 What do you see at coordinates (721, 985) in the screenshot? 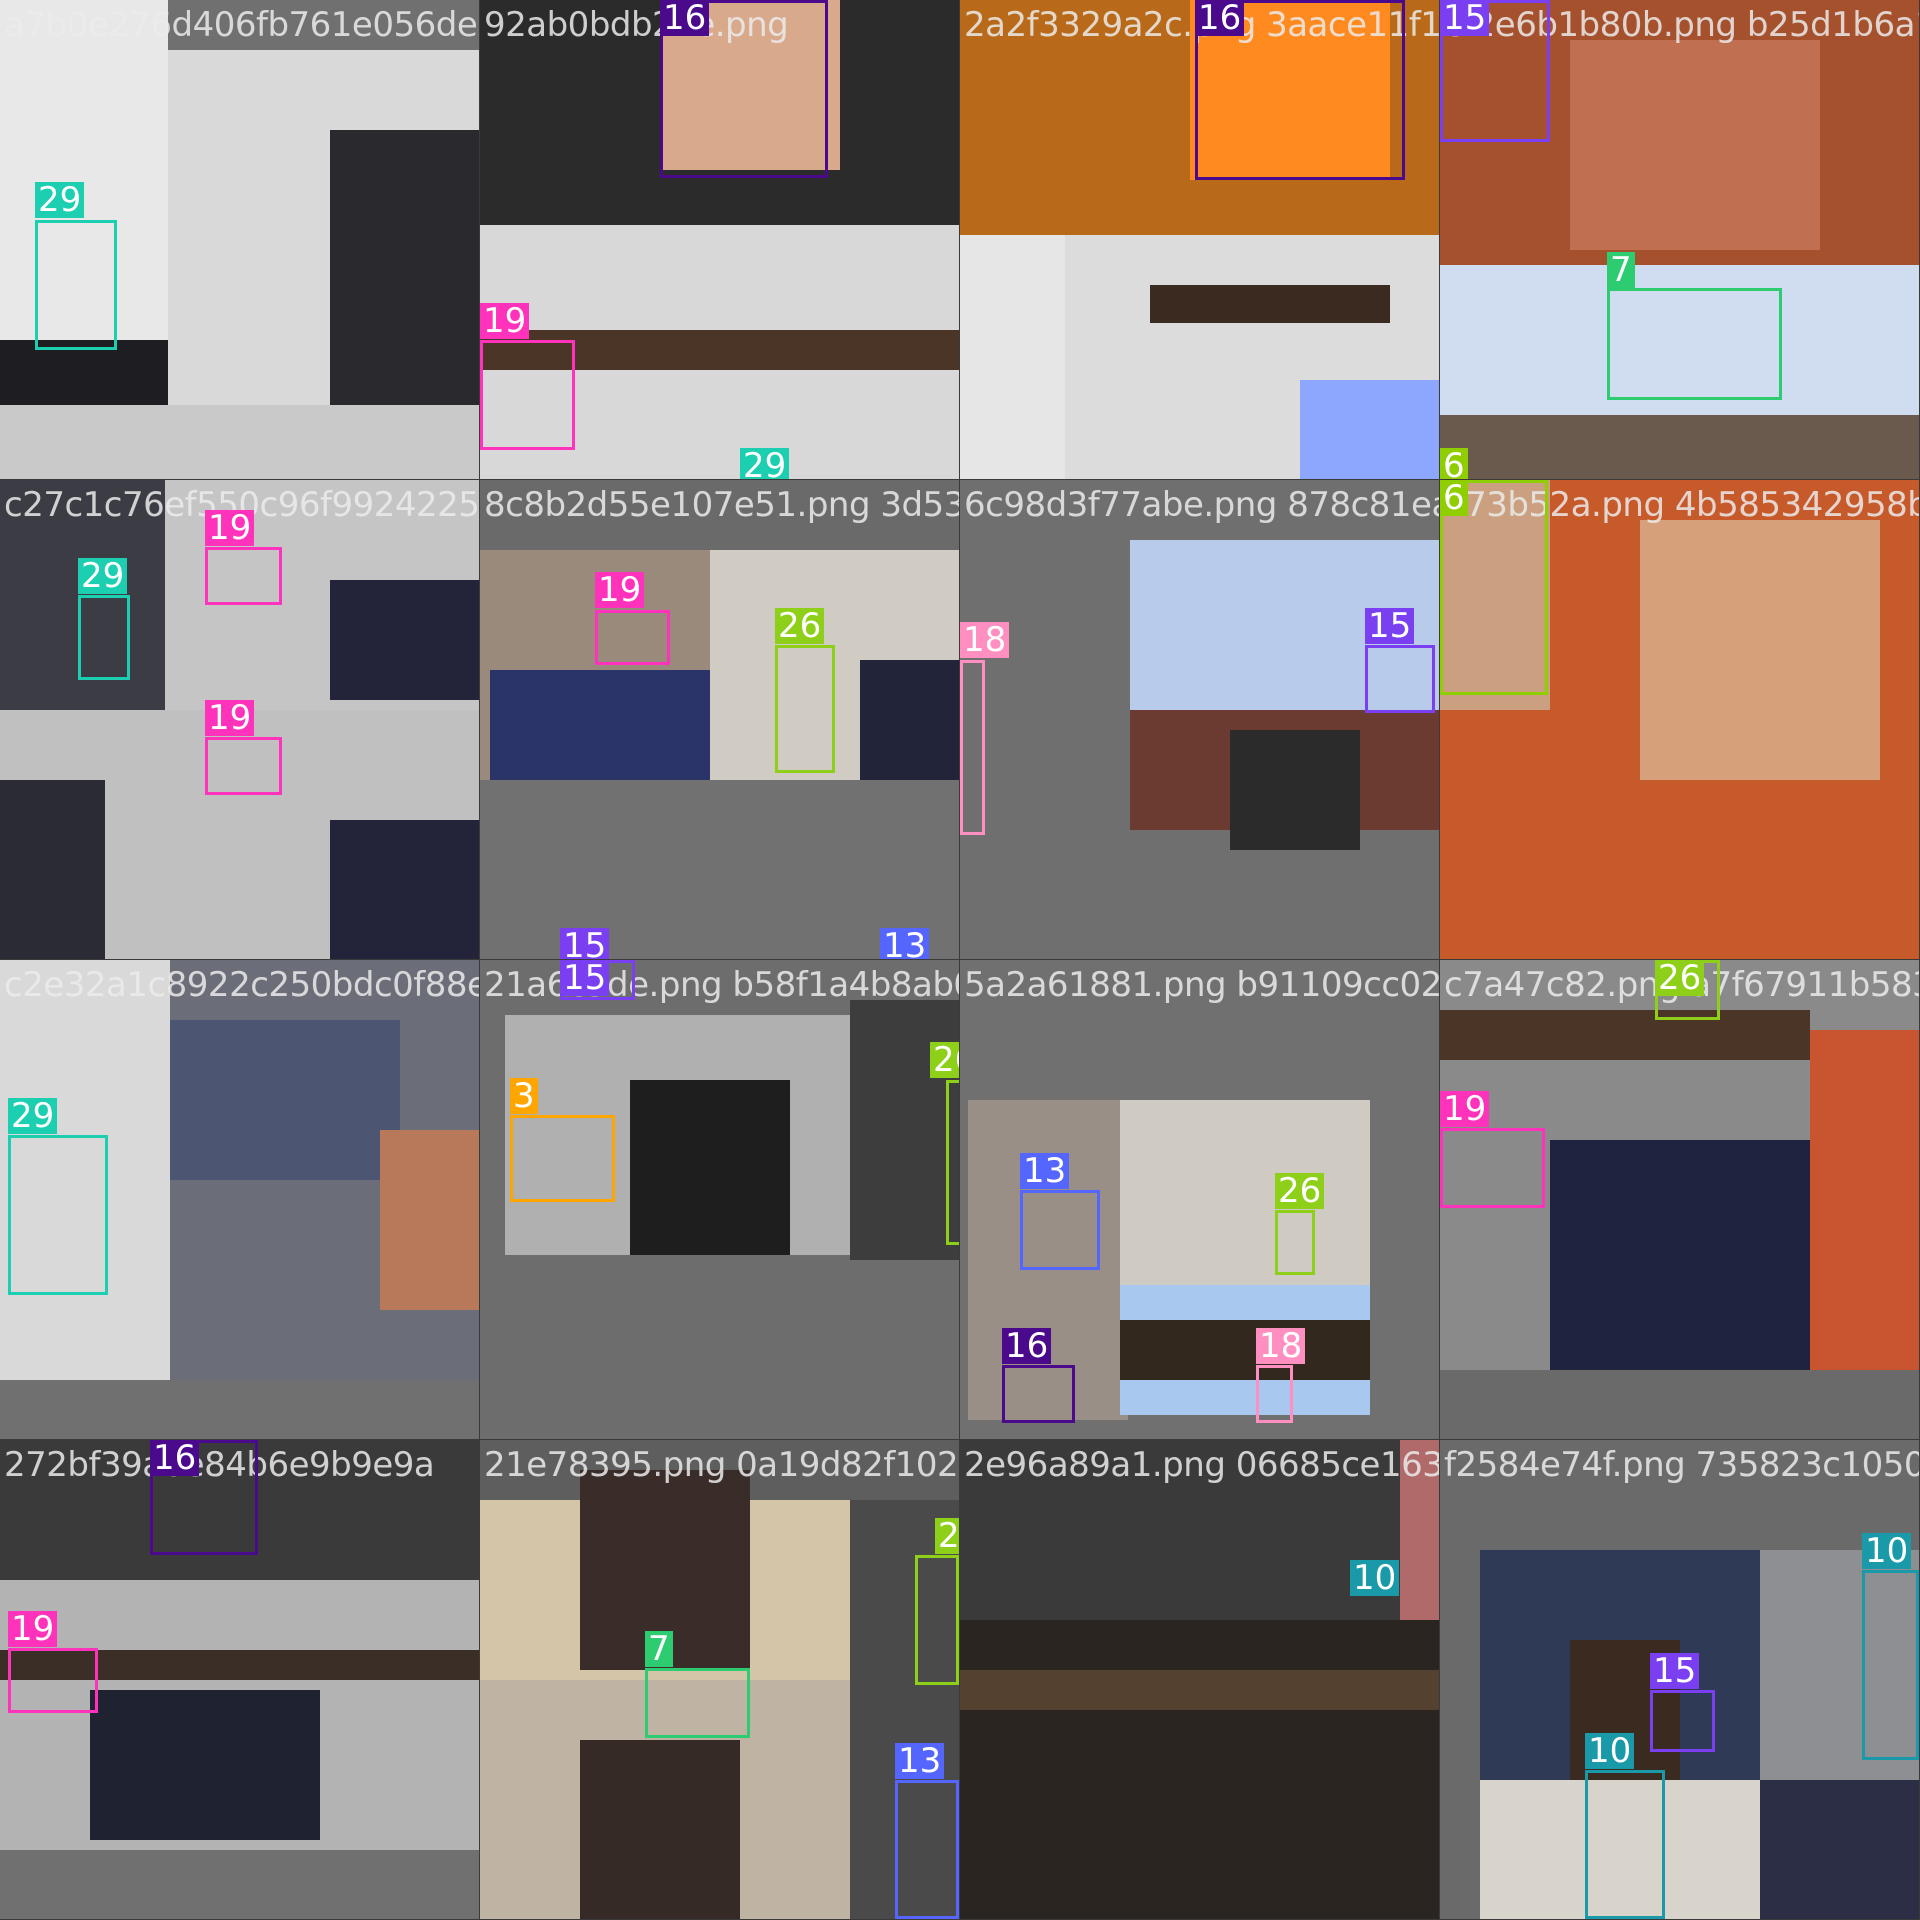
I see `tile-filename: 21a6c5de.png b58f1a4b8ab0f7` at bounding box center [721, 985].